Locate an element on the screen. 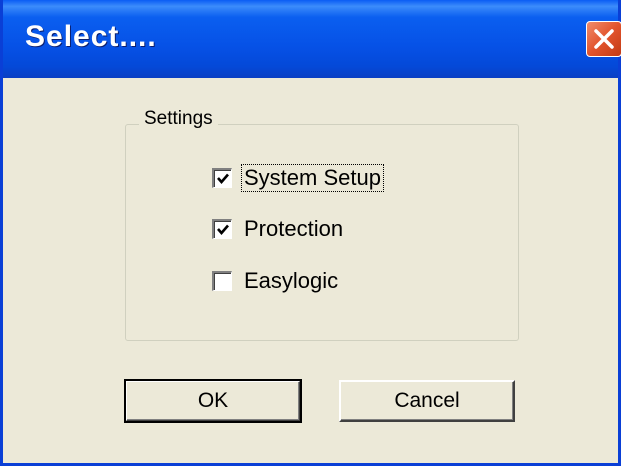  close-button is located at coordinates (603, 39).